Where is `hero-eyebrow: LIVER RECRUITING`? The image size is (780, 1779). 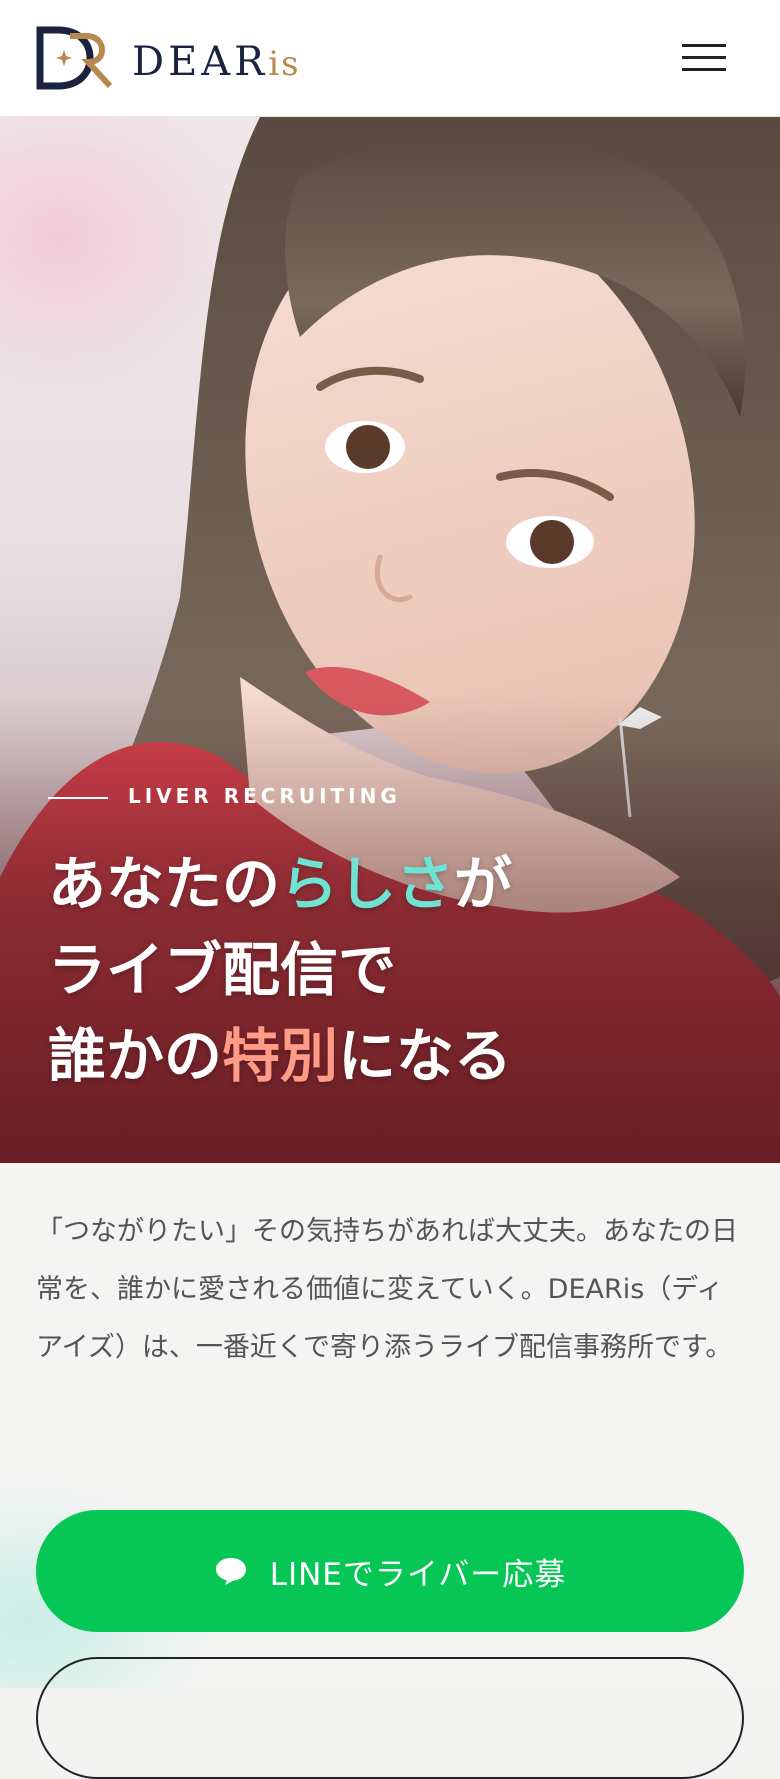 hero-eyebrow: LIVER RECRUITING is located at coordinates (224, 796).